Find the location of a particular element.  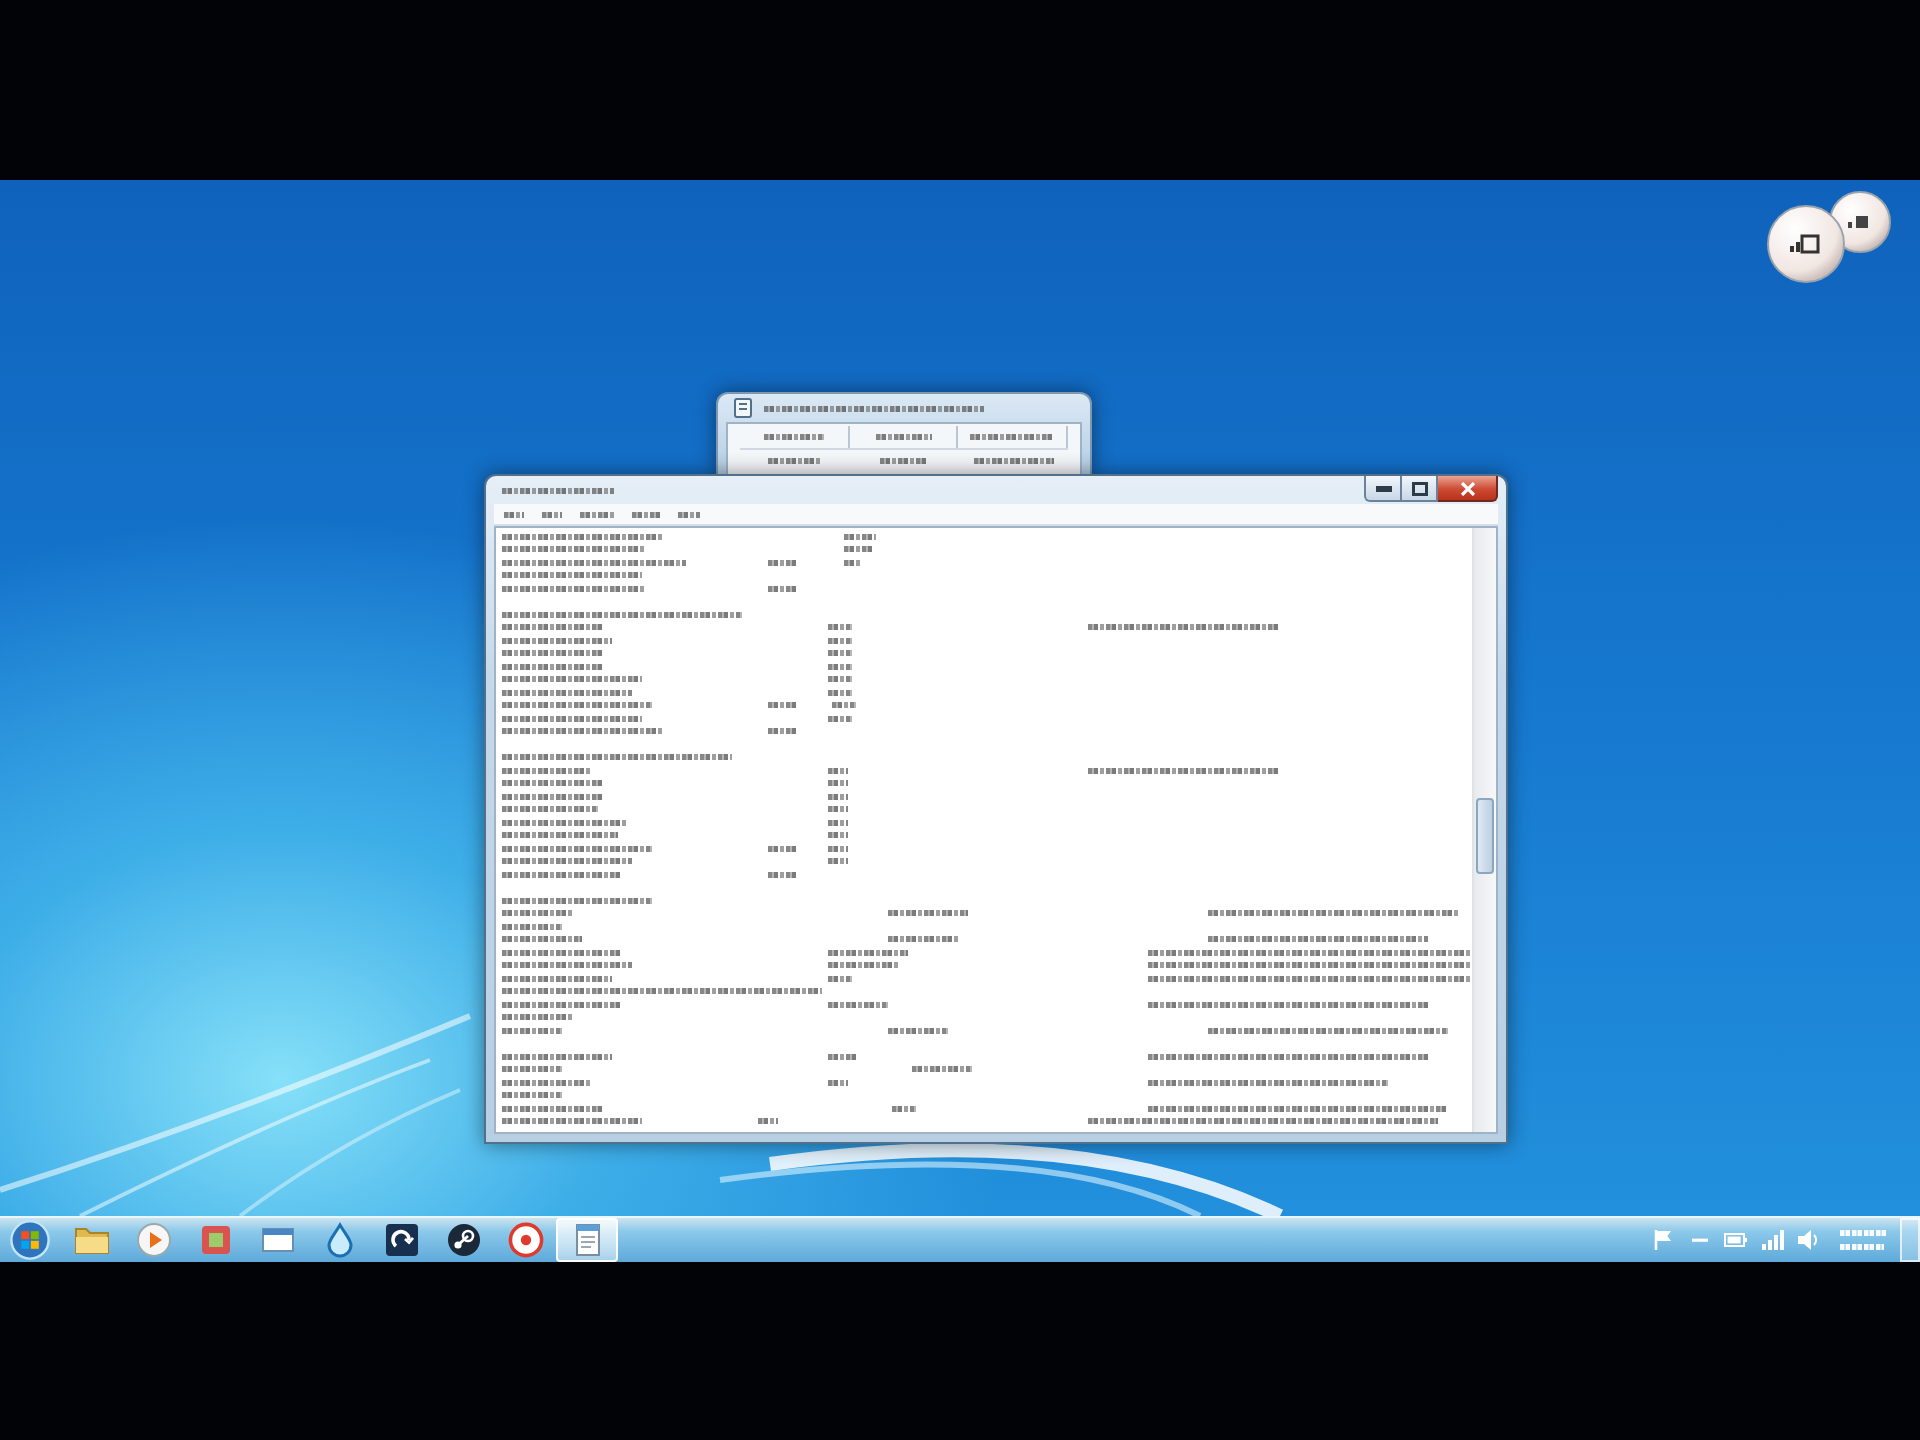

close-button is located at coordinates (1468, 489).